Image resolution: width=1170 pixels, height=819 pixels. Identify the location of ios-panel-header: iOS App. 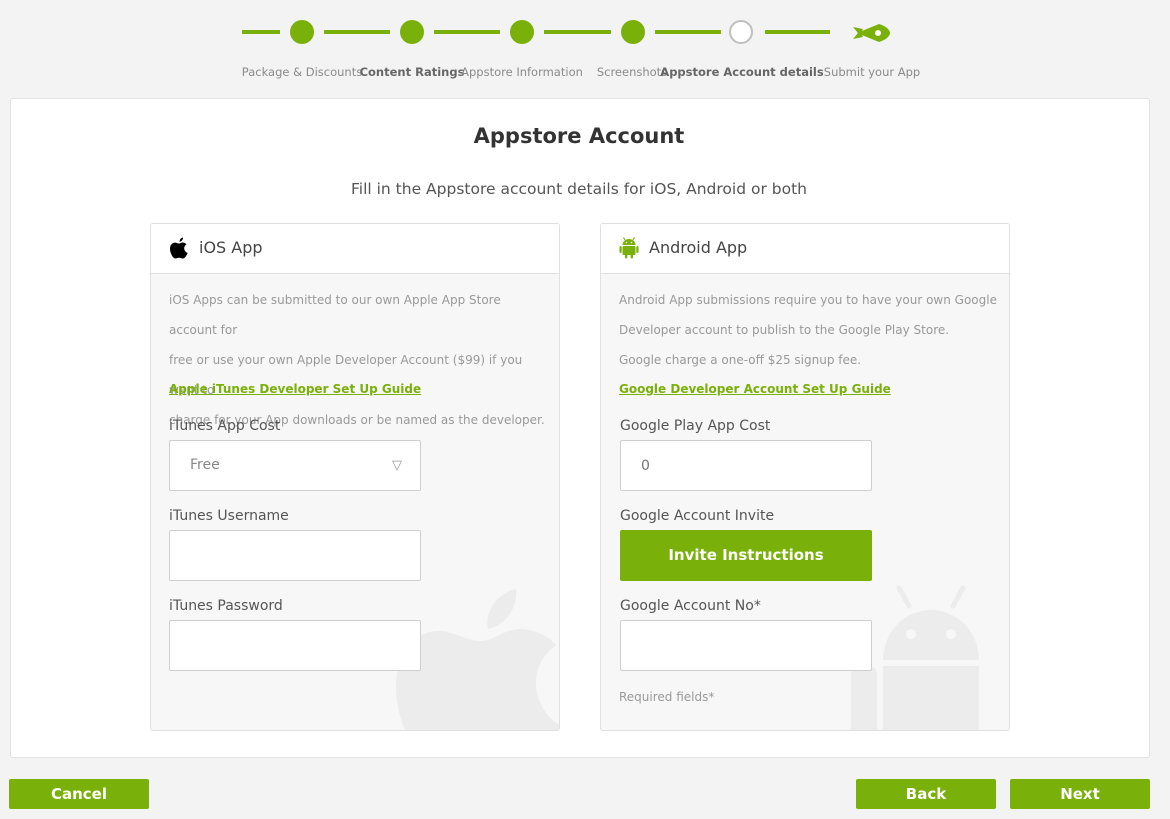
(355, 249).